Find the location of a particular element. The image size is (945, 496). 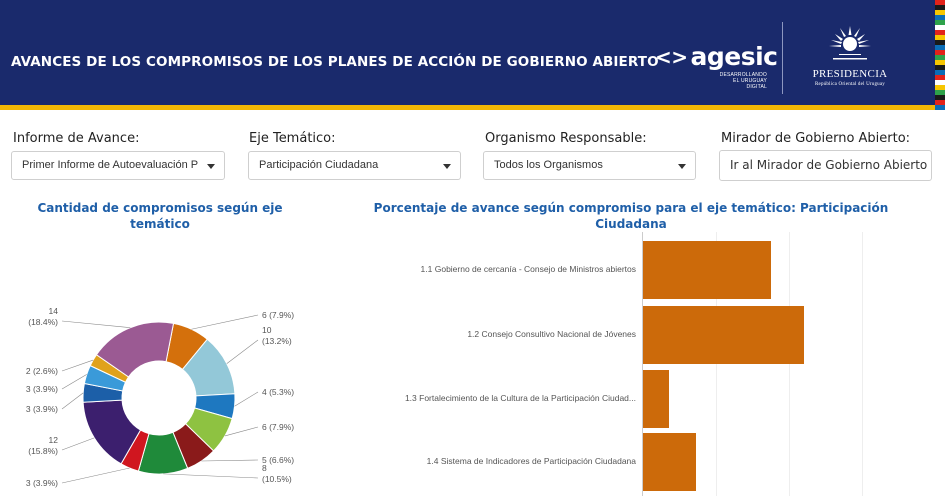

stripe-segment is located at coordinates (940, 107).